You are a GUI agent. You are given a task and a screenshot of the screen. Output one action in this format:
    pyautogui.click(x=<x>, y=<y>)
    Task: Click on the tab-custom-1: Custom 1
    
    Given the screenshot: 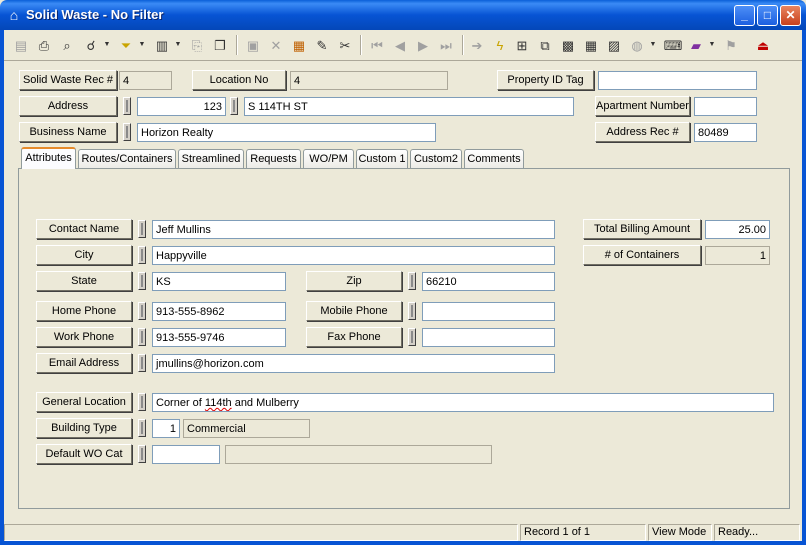 What is the action you would take?
    pyautogui.click(x=382, y=158)
    